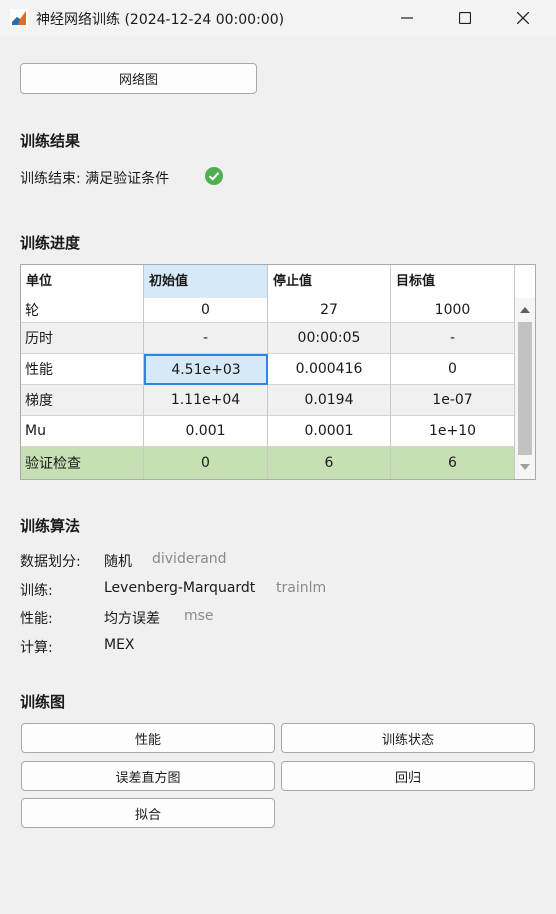  What do you see at coordinates (453, 281) in the screenshot?
I see `header-target: 目标值` at bounding box center [453, 281].